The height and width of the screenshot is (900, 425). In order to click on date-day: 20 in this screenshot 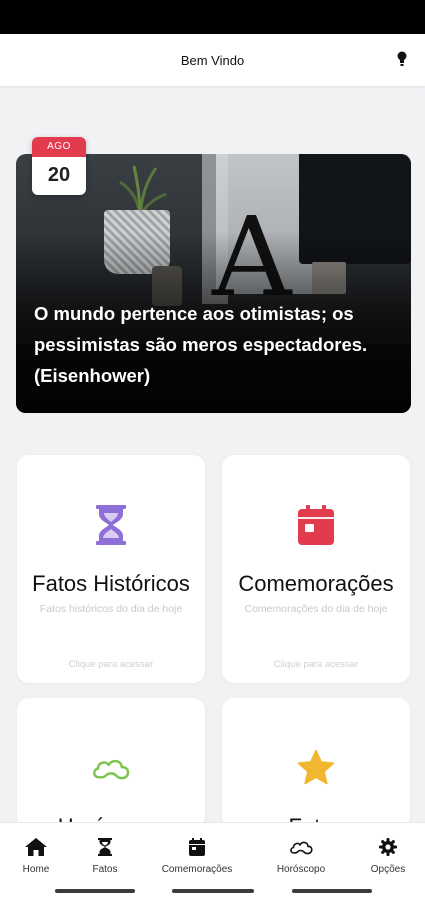, I will do `click(59, 175)`.